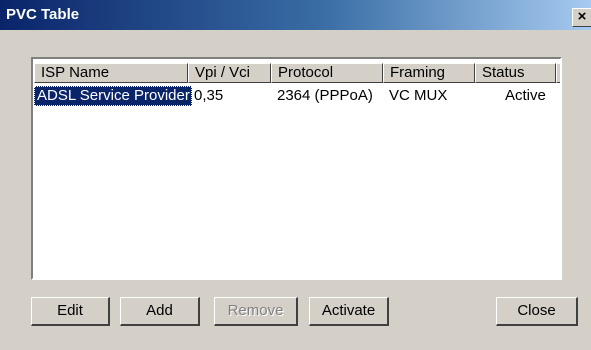  I want to click on column-header-protocol: Protocol, so click(327, 73).